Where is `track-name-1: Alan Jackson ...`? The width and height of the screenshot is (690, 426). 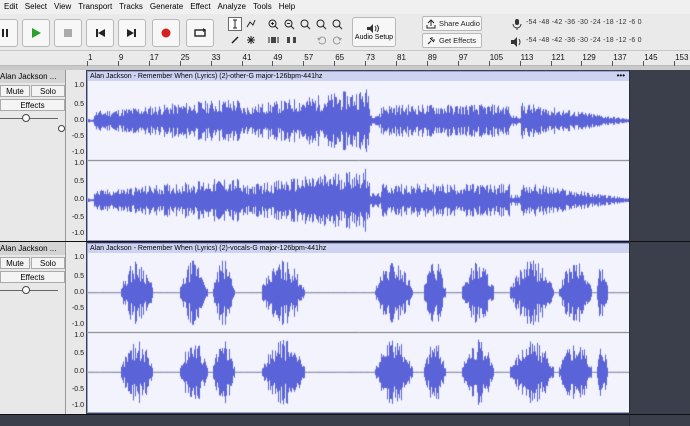
track-name-1: Alan Jackson ... is located at coordinates (32, 76).